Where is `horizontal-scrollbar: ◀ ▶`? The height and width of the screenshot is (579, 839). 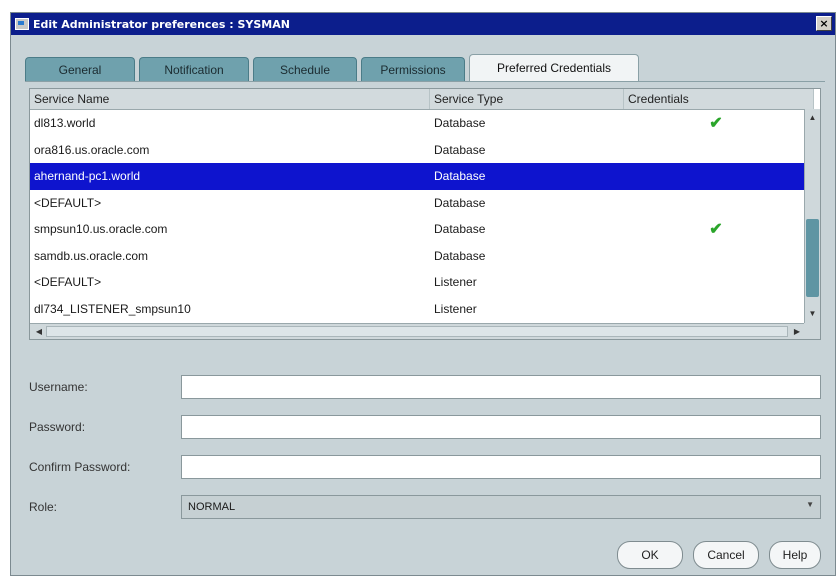 horizontal-scrollbar: ◀ ▶ is located at coordinates (418, 331).